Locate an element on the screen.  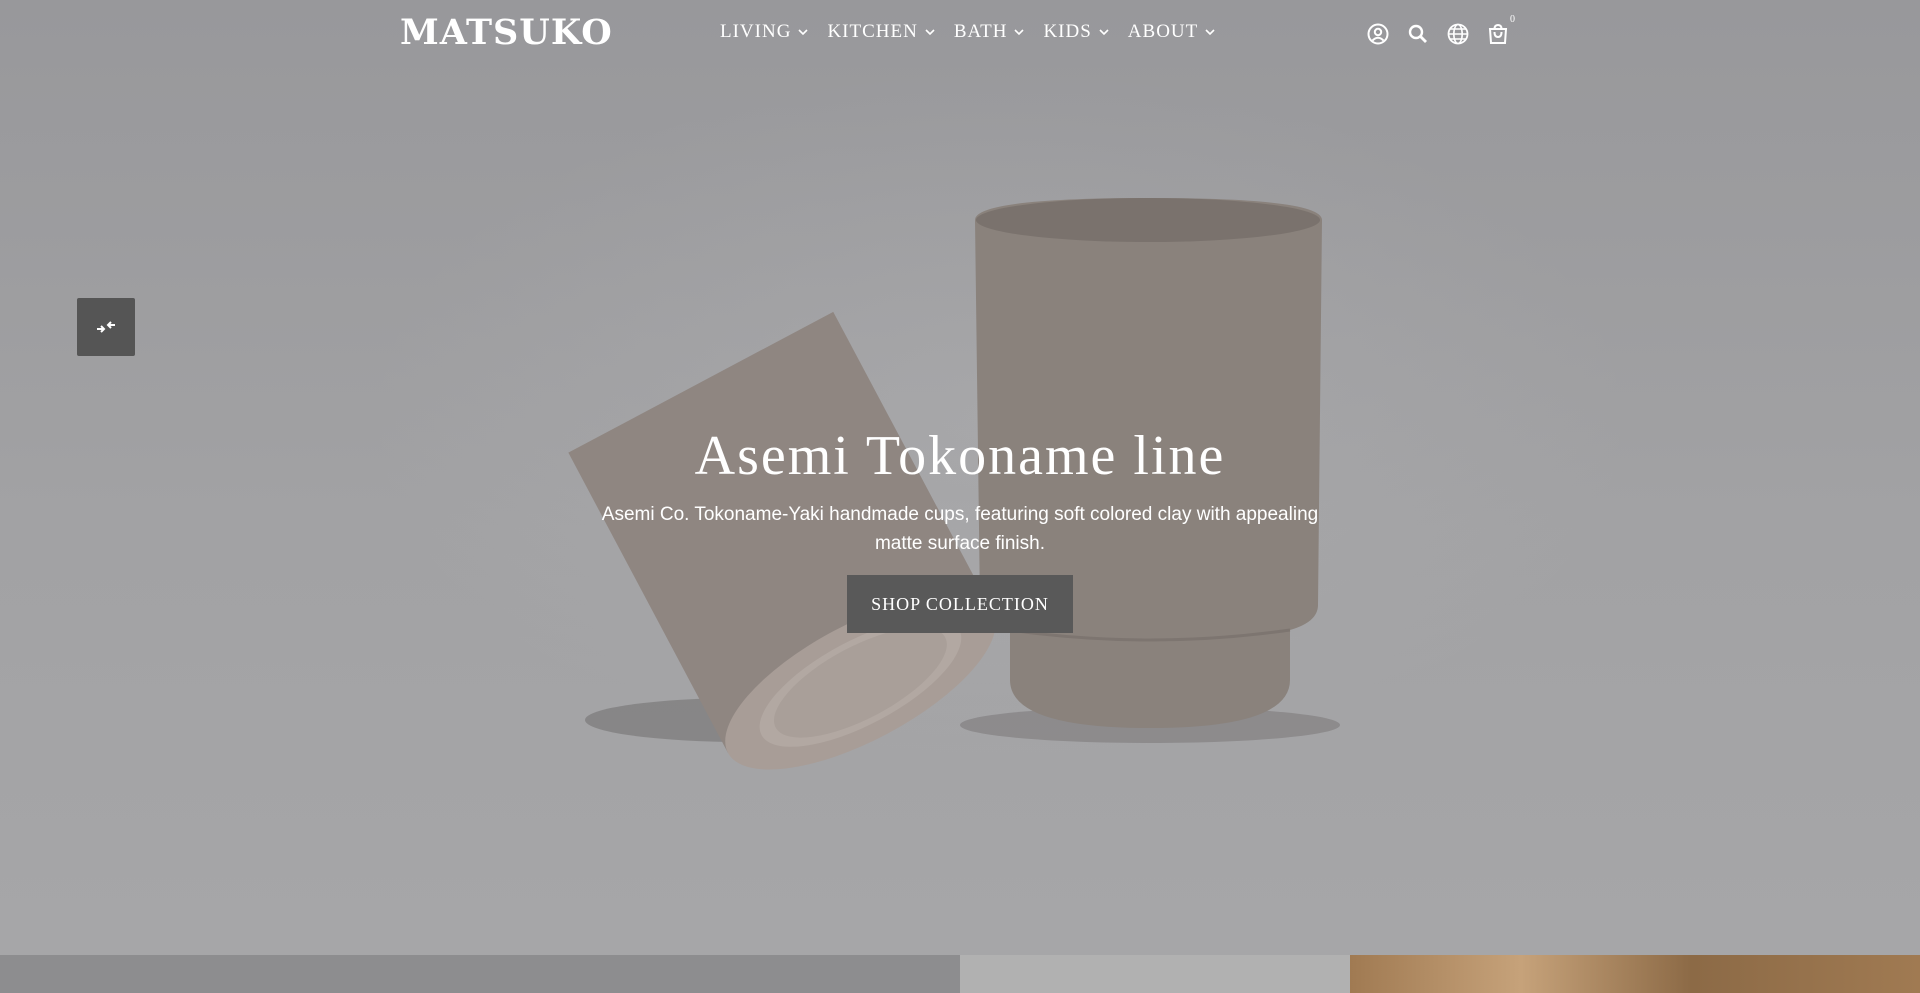
collection-strip-right is located at coordinates (1635, 974).